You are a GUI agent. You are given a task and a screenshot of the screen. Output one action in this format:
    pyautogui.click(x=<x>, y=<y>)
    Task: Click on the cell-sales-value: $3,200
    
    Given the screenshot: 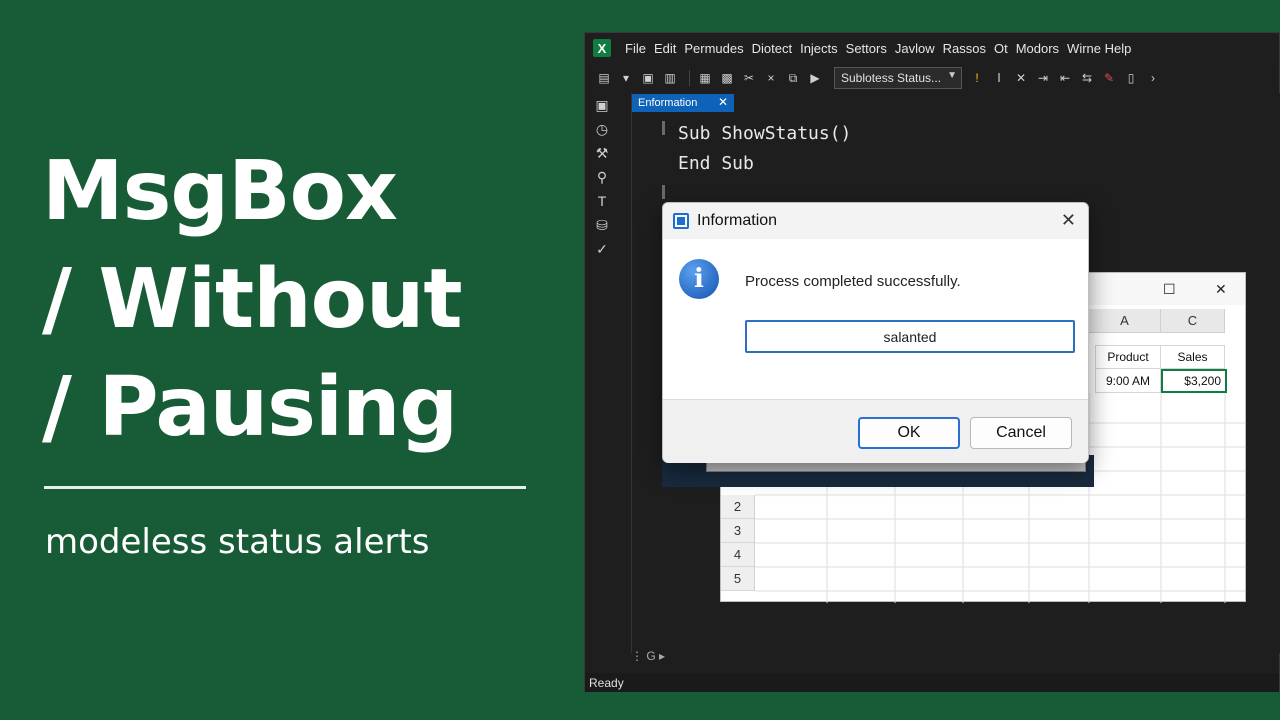 What is the action you would take?
    pyautogui.click(x=1194, y=381)
    